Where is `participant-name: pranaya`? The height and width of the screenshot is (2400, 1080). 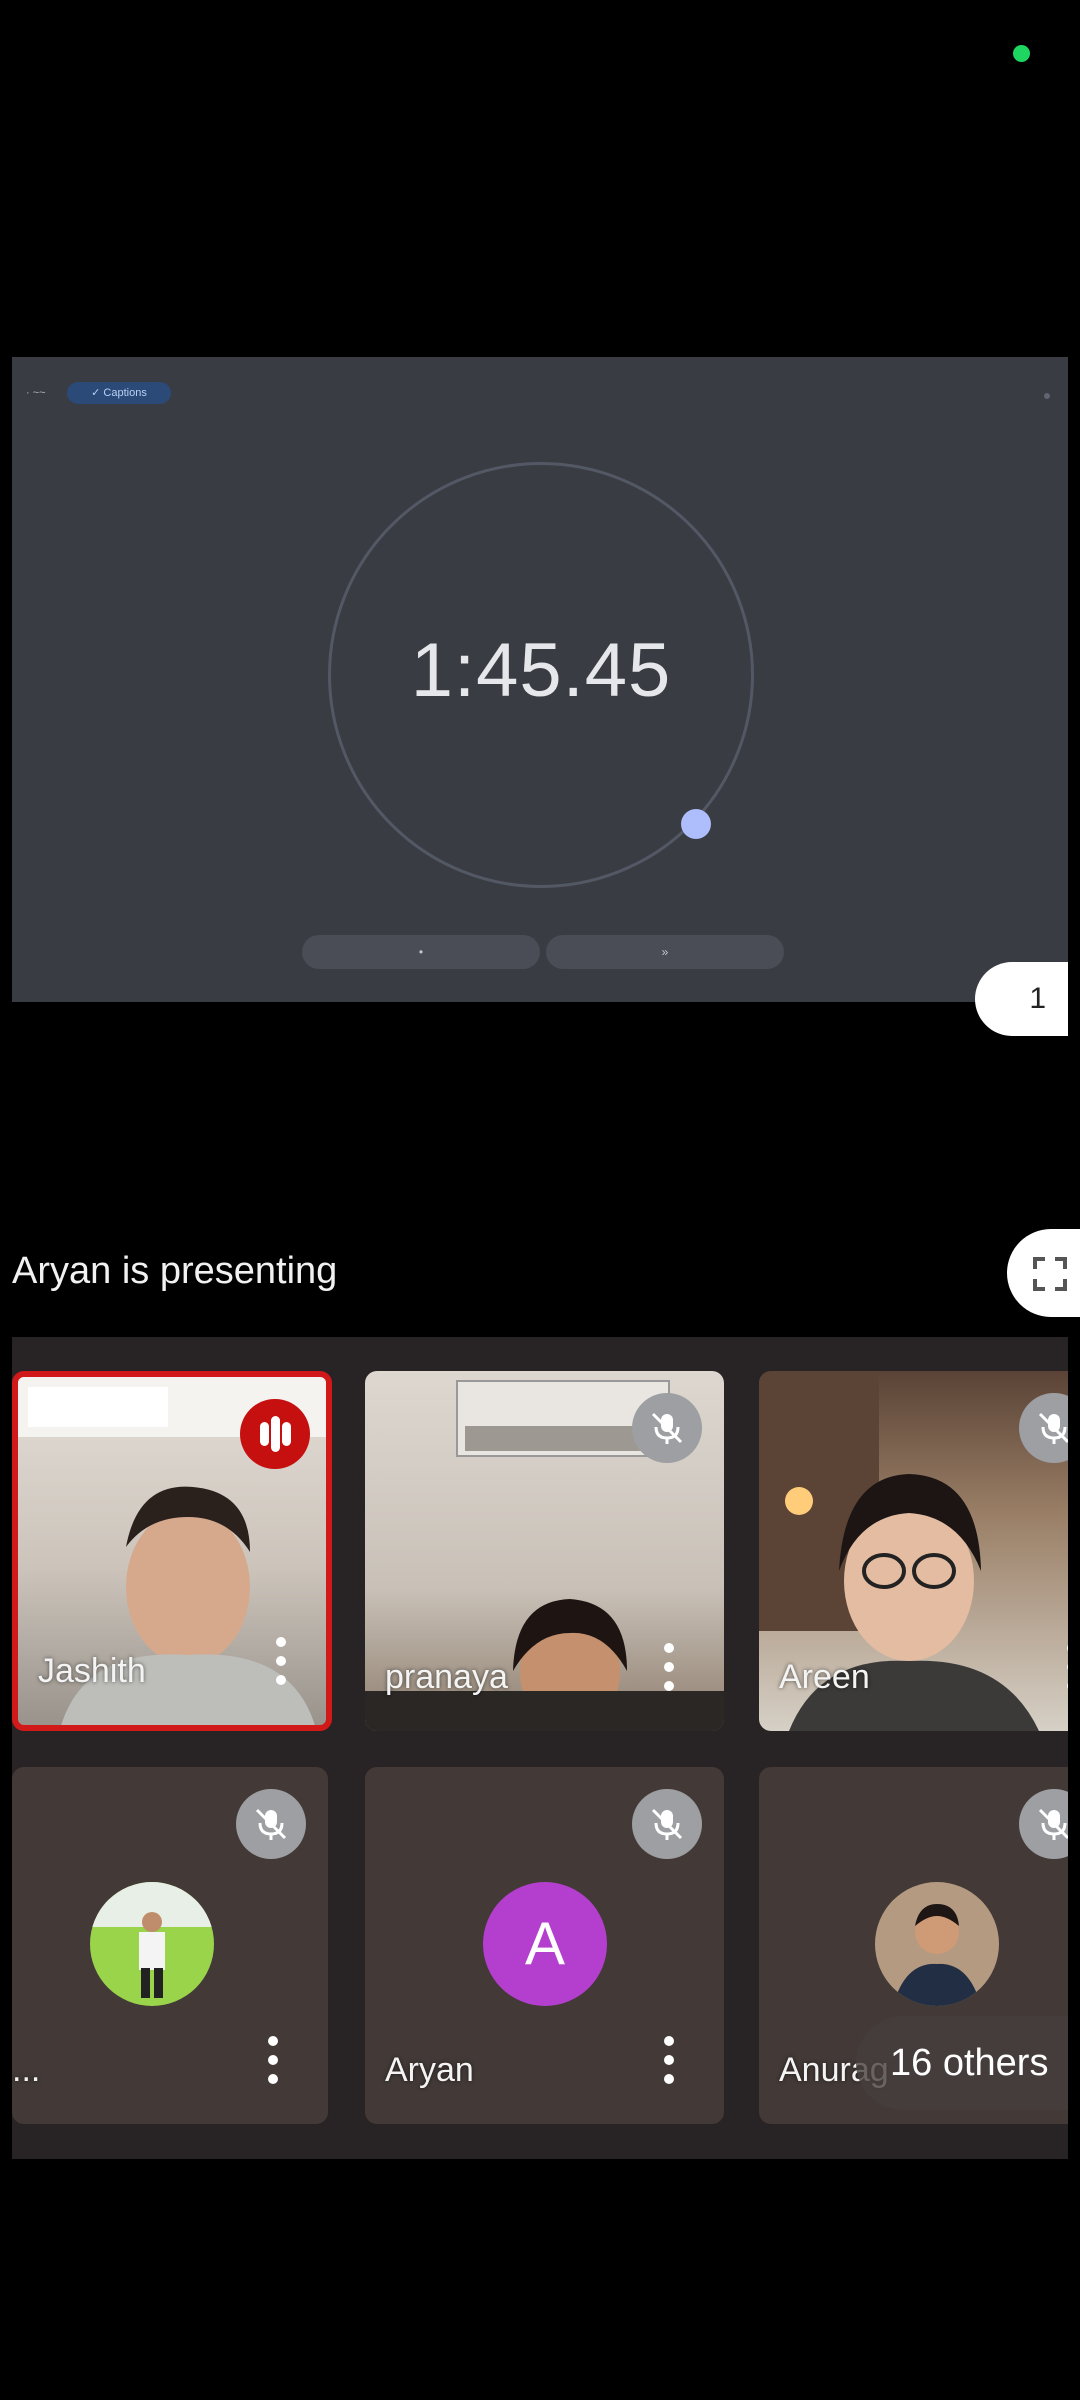
participant-name: pranaya is located at coordinates (446, 1677).